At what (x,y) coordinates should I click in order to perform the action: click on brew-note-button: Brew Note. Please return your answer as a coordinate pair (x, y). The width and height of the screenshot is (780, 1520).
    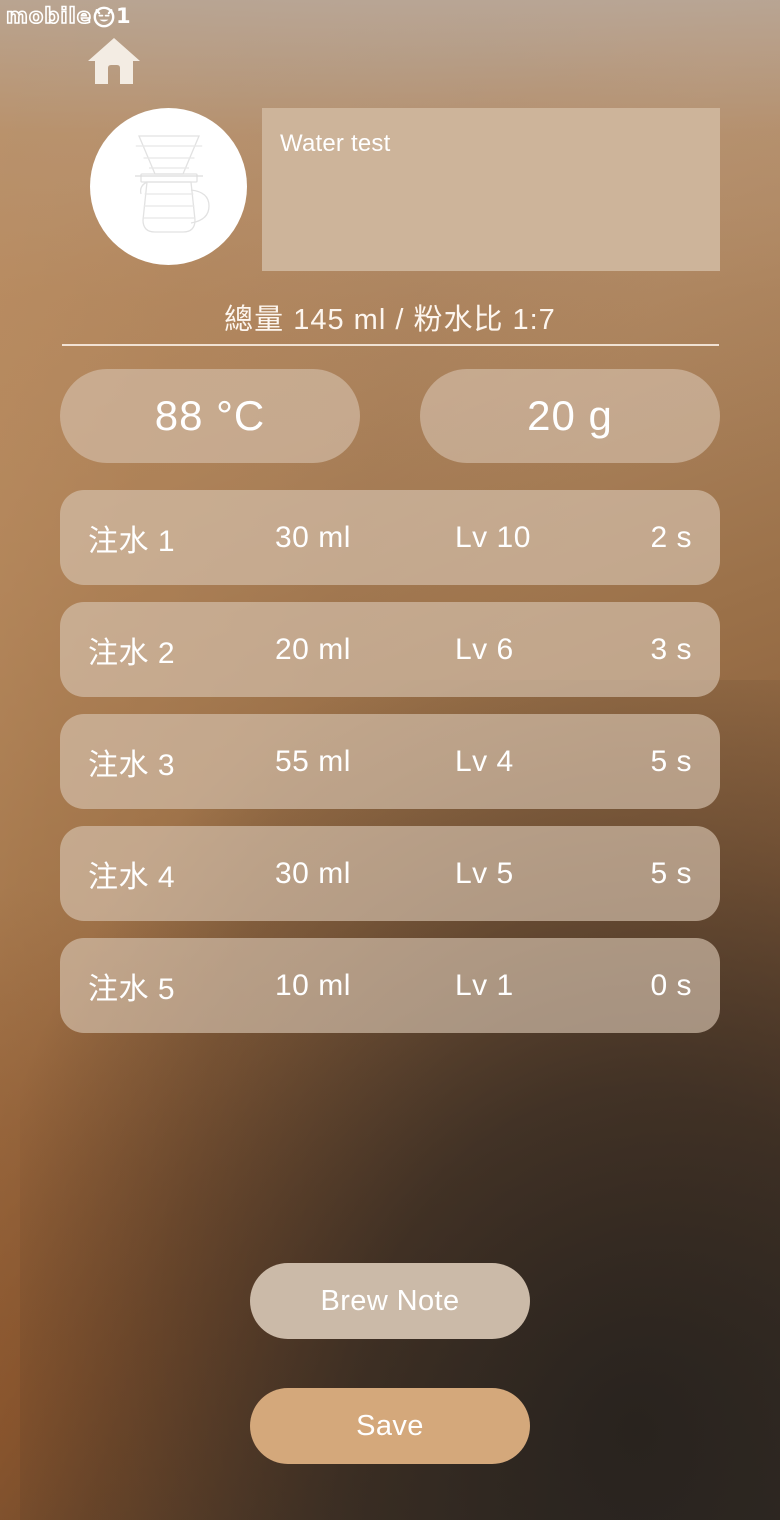
    Looking at the image, I should click on (390, 1301).